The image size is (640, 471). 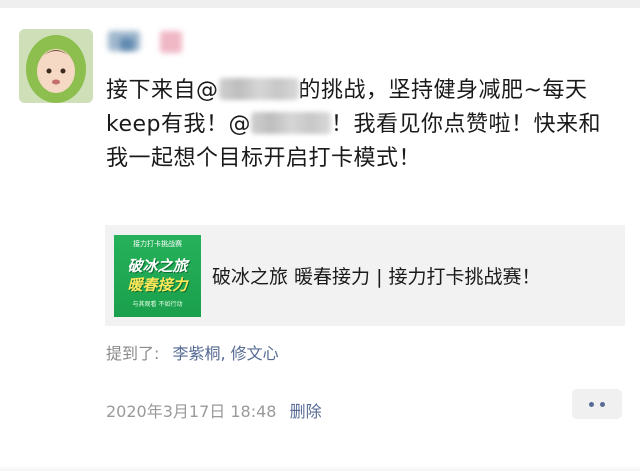 What do you see at coordinates (162, 90) in the screenshot?
I see `post-text-part-1: 接下来自@` at bounding box center [162, 90].